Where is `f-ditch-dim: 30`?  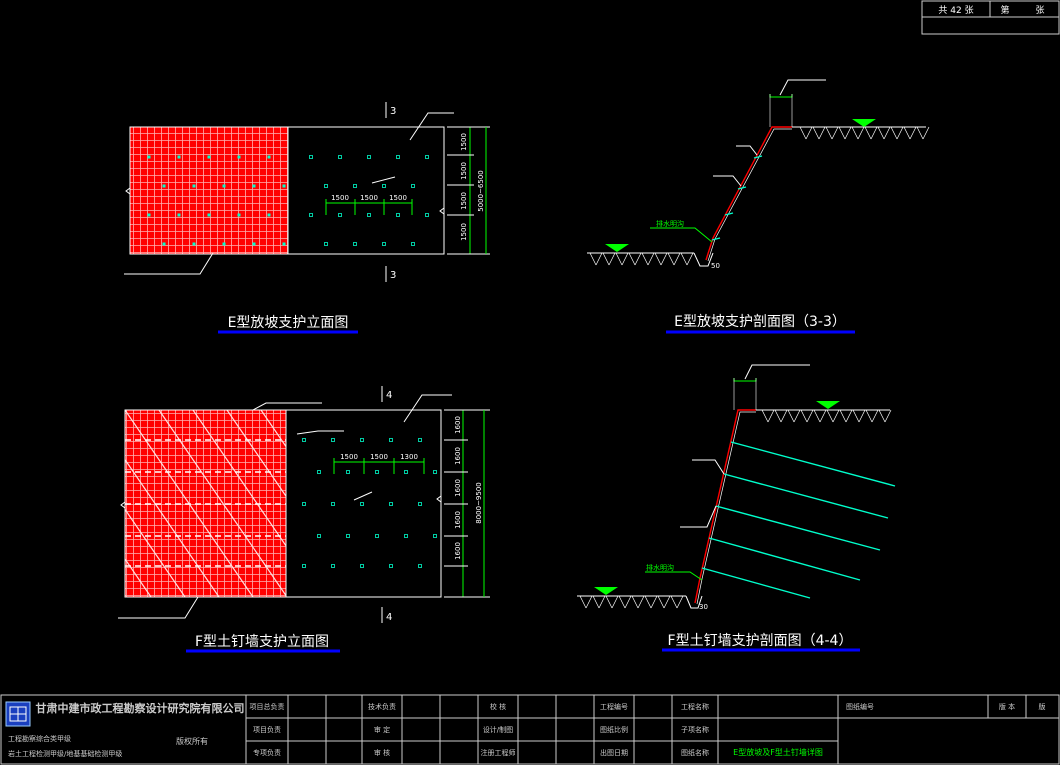
f-ditch-dim: 30 is located at coordinates (703, 607).